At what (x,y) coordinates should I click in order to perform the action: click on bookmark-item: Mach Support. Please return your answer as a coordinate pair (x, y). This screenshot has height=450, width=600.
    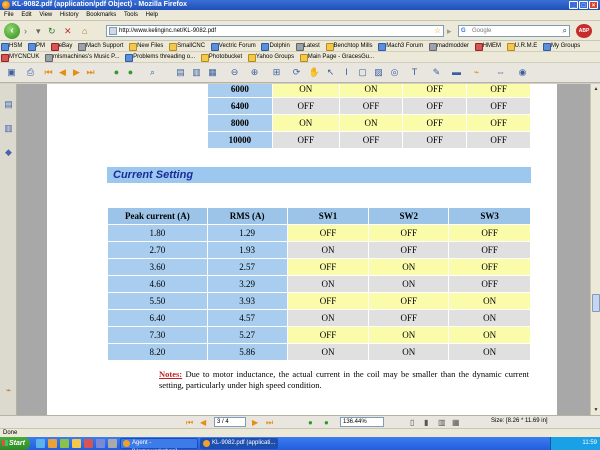
    Looking at the image, I should click on (101, 46).